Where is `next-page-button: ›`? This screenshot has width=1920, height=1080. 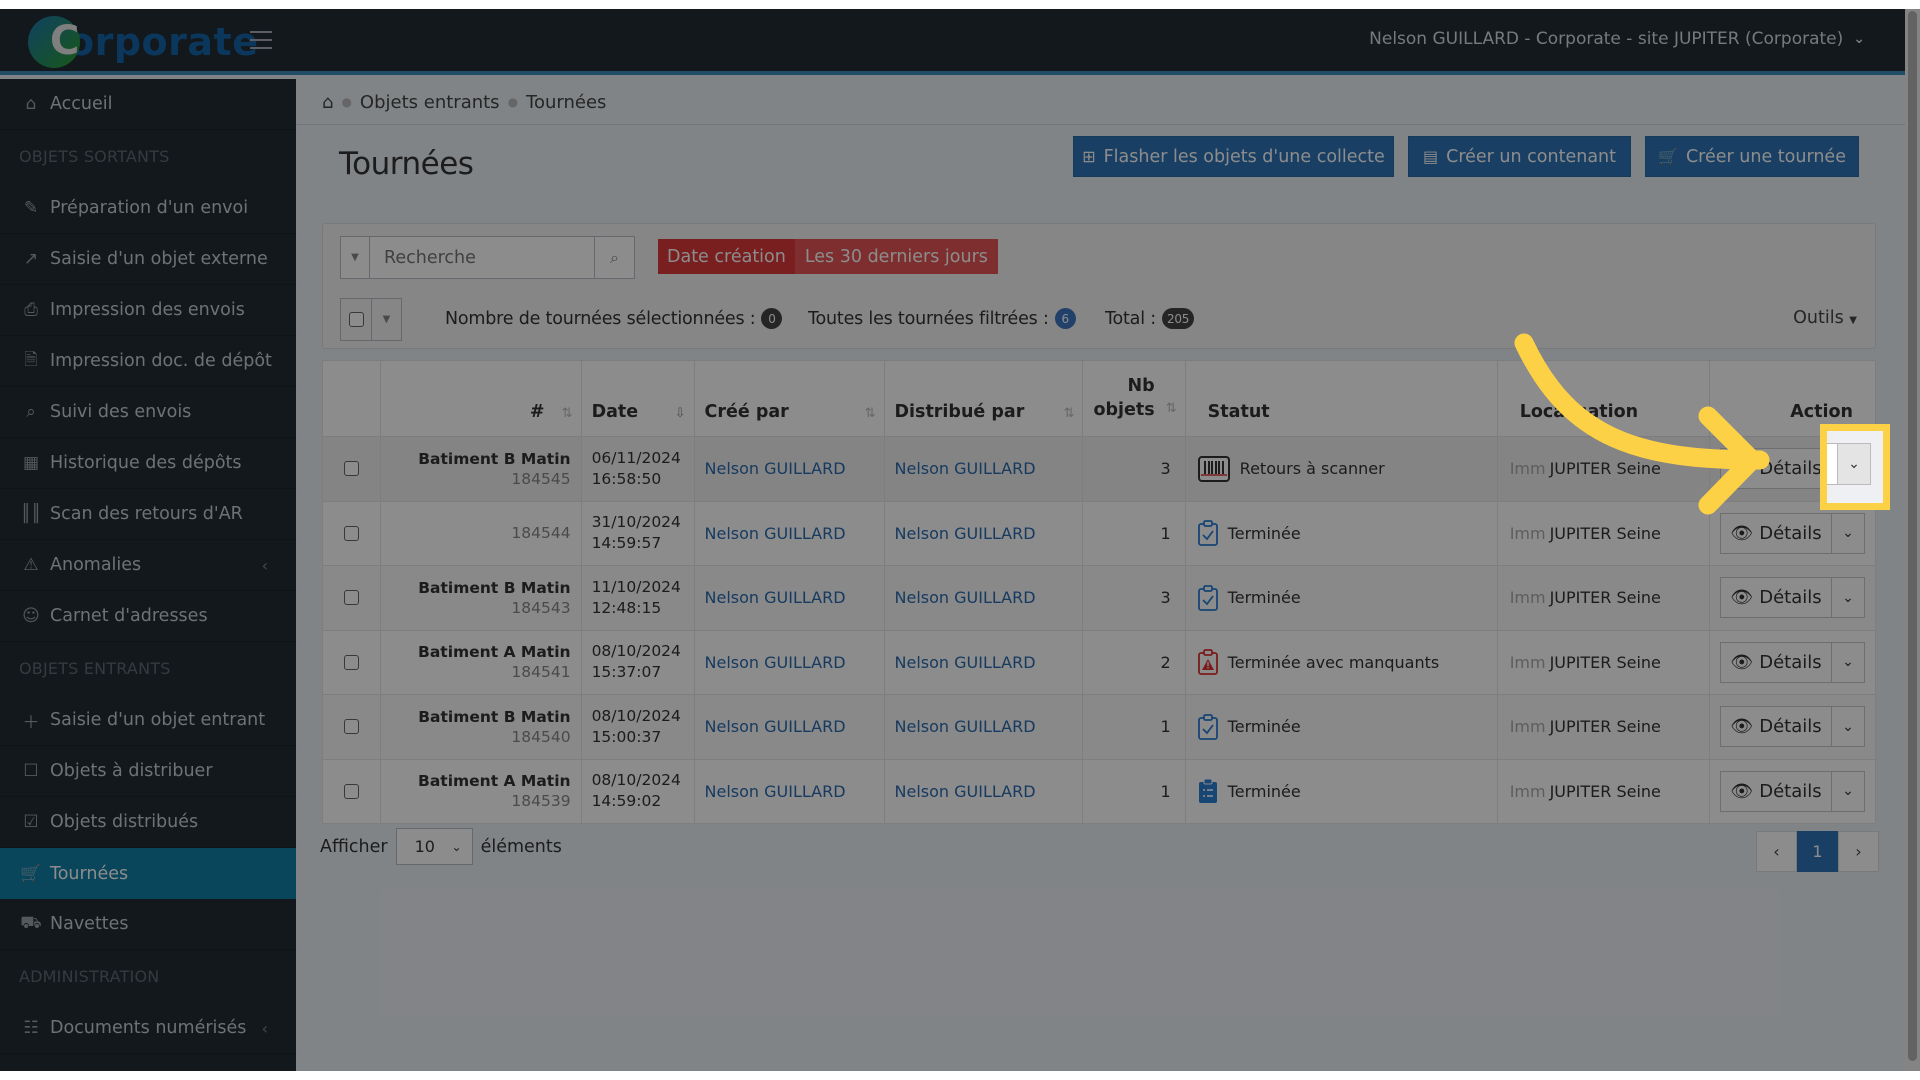 next-page-button: › is located at coordinates (1858, 851).